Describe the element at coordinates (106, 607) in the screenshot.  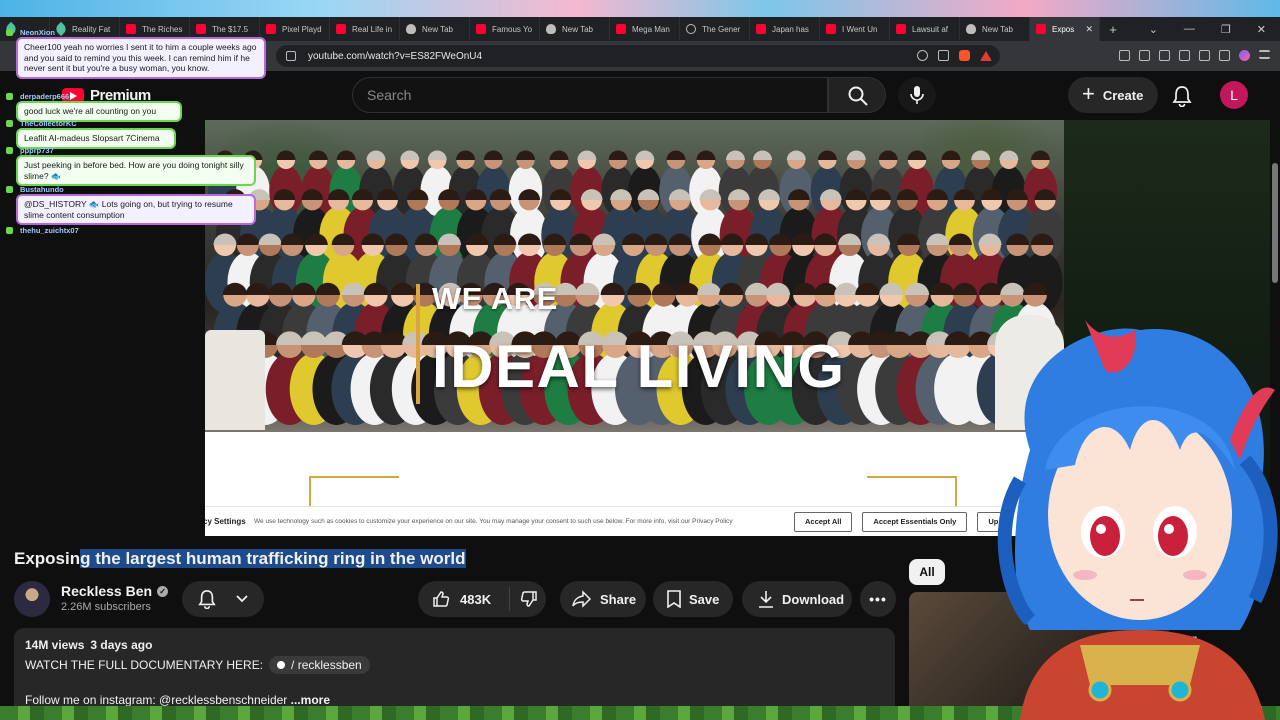
I see `subscriber-count: 2.26M subscribers` at that location.